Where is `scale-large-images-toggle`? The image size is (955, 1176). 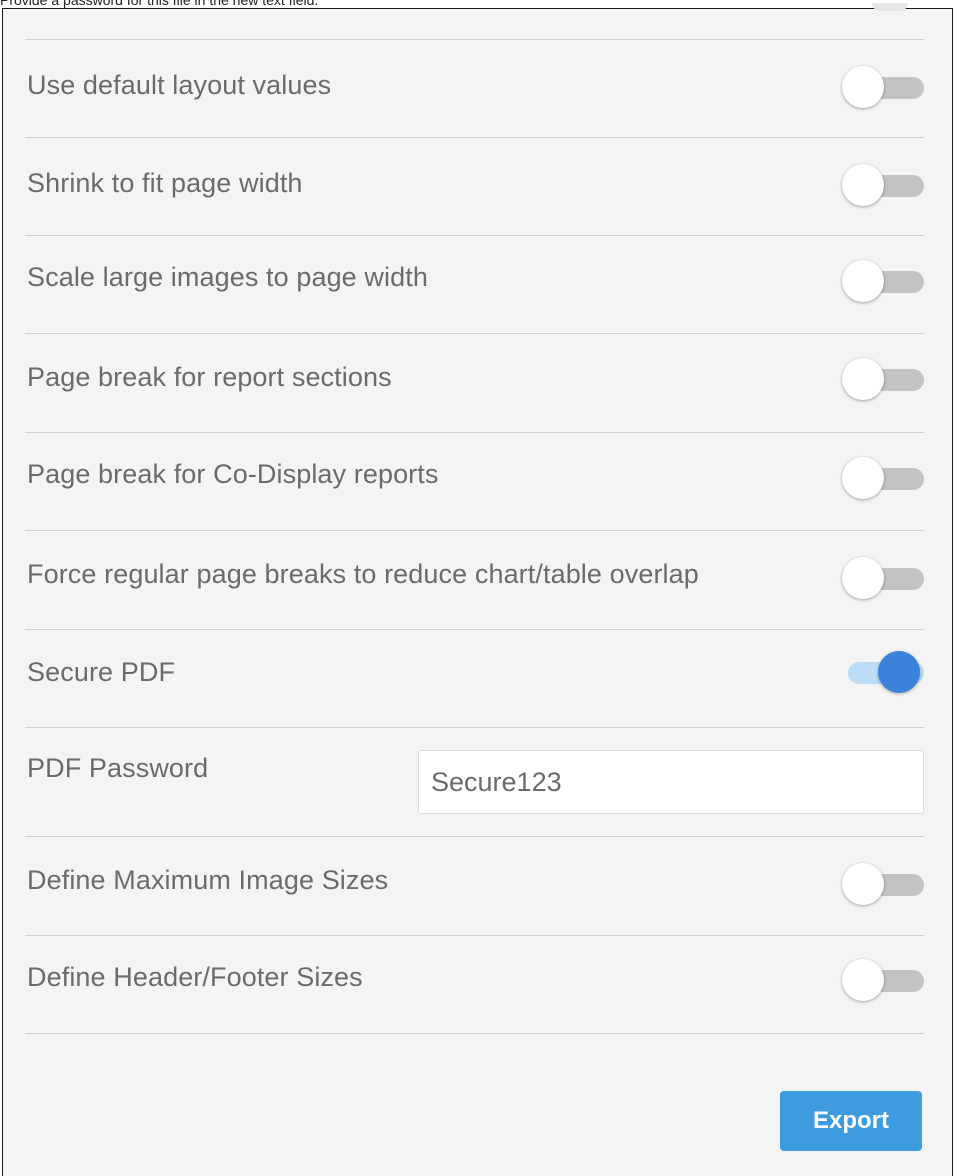
scale-large-images-toggle is located at coordinates (883, 282).